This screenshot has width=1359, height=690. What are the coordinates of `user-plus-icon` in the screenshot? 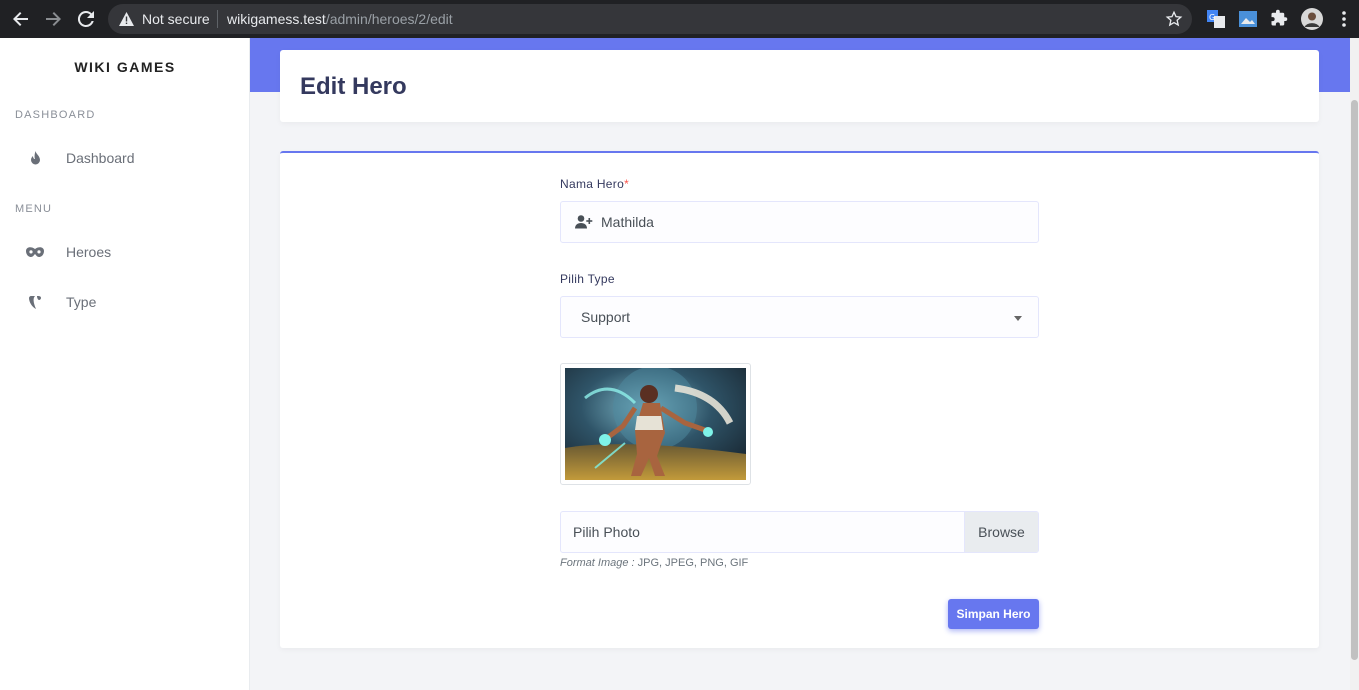 It's located at (584, 224).